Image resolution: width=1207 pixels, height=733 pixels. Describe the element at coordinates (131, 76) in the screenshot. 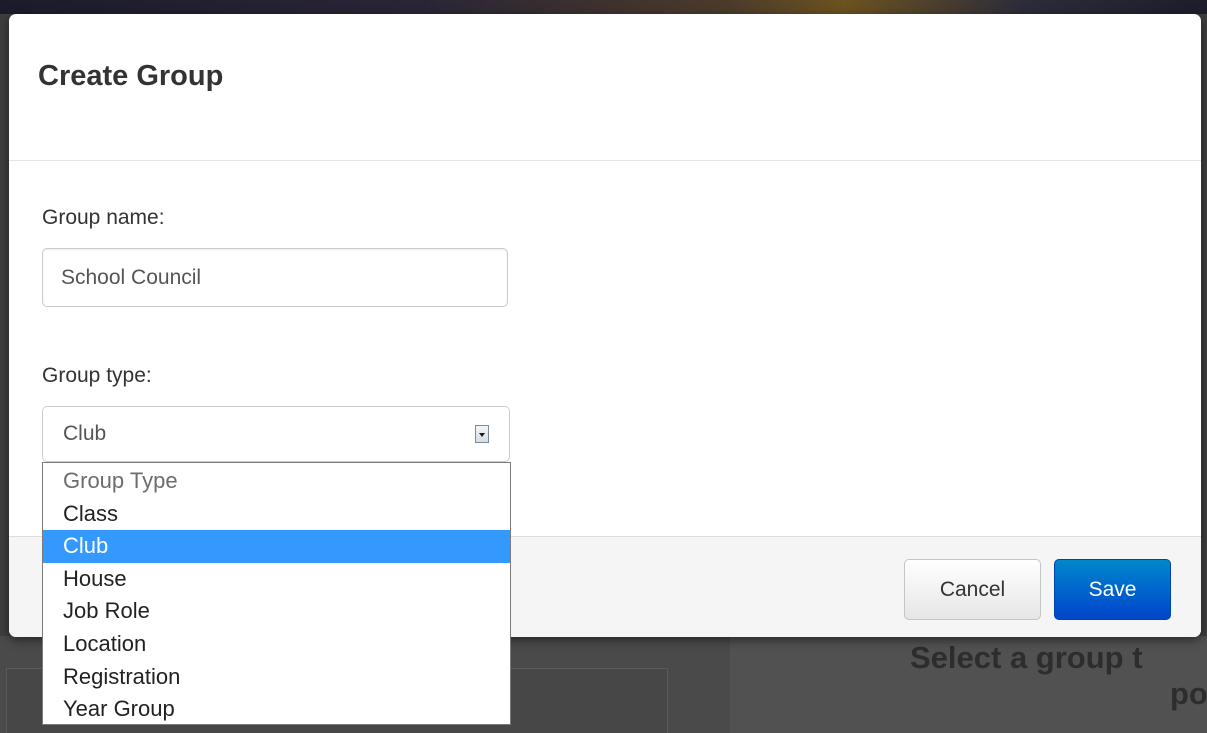

I see `modal-title: Create Group` at that location.